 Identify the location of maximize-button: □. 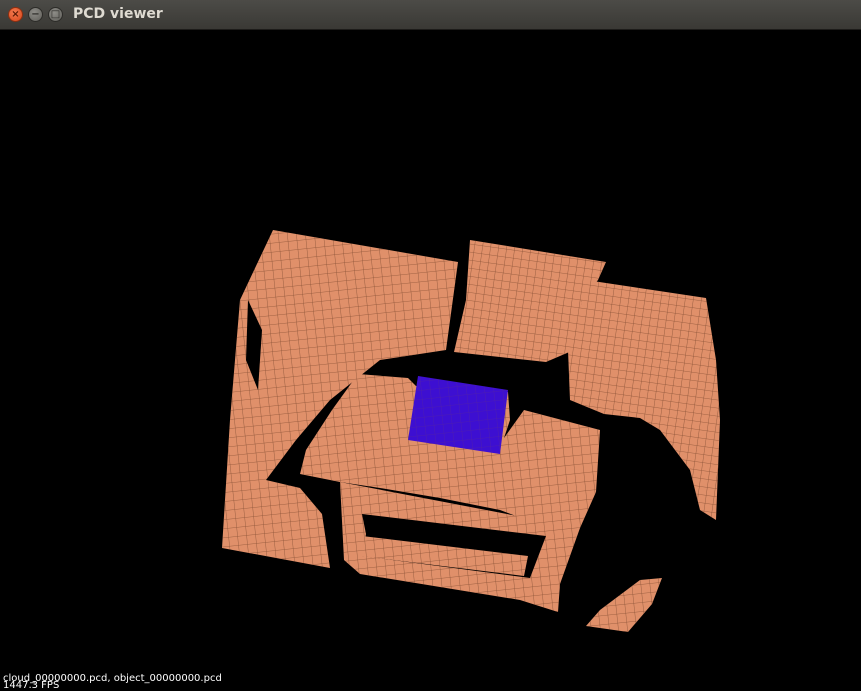
(55, 14).